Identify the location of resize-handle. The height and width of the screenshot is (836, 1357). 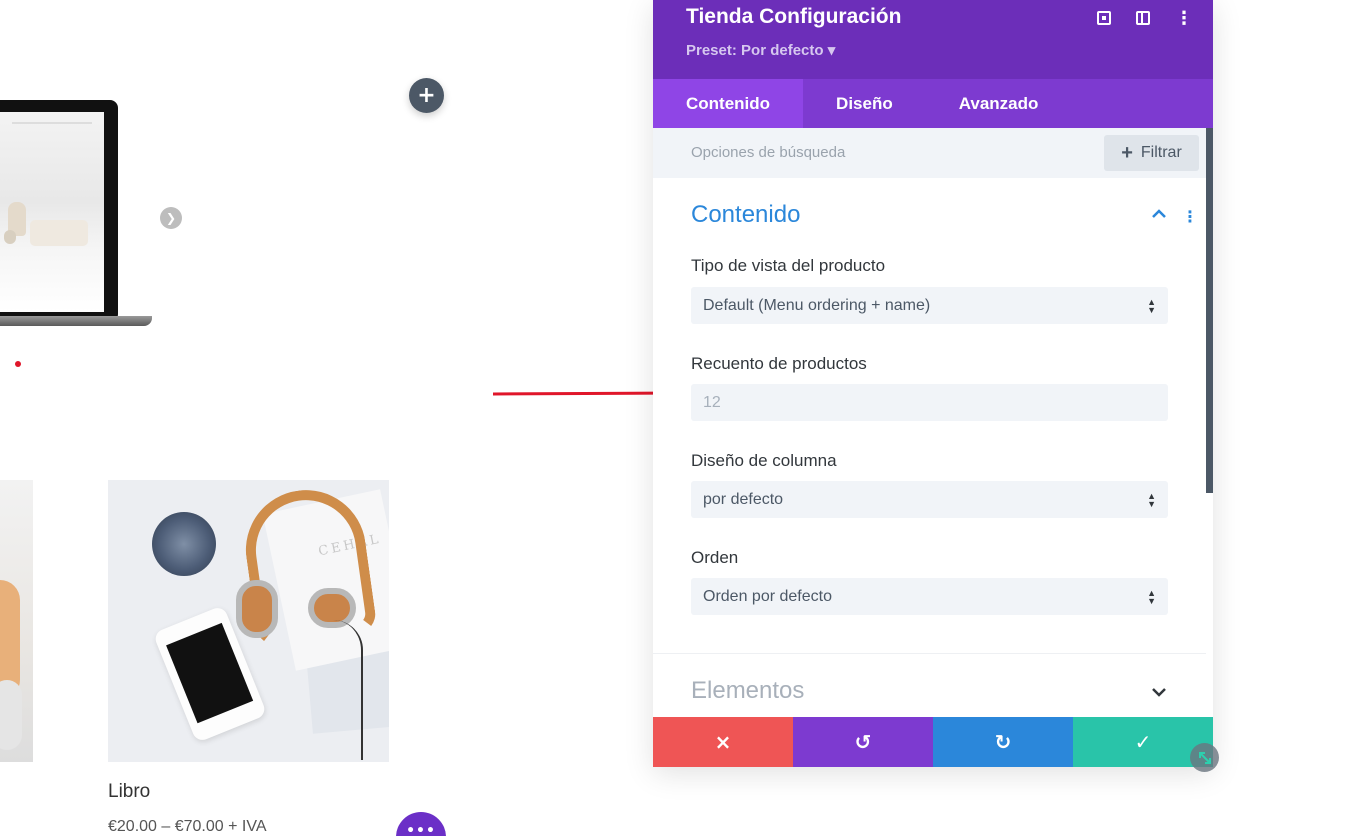
(1204, 757).